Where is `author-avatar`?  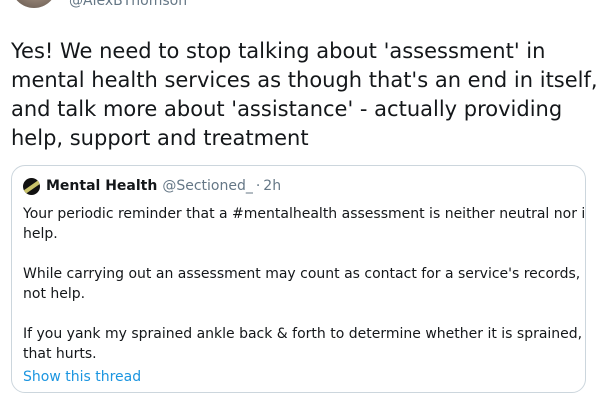
author-avatar is located at coordinates (34, 4).